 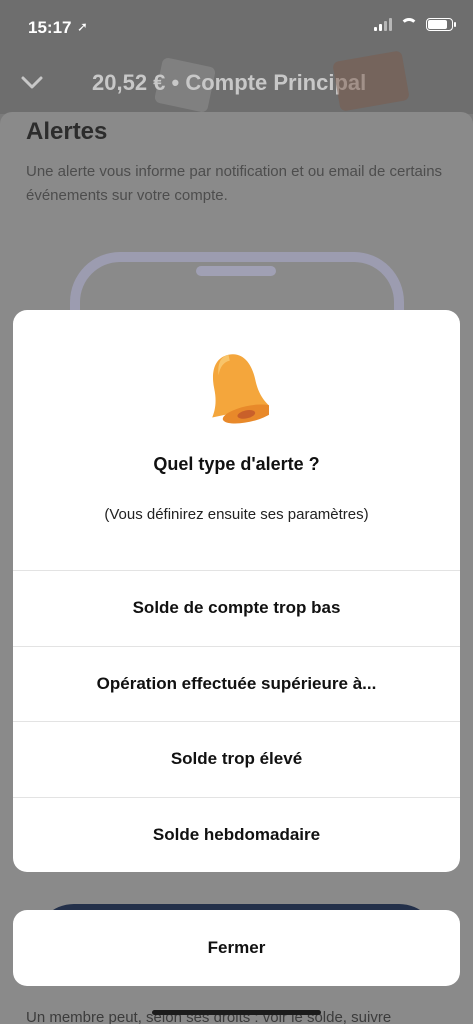 I want to click on sheet-subtitle: (Vous définirez ensuite ses paramètres), so click(x=236, y=514).